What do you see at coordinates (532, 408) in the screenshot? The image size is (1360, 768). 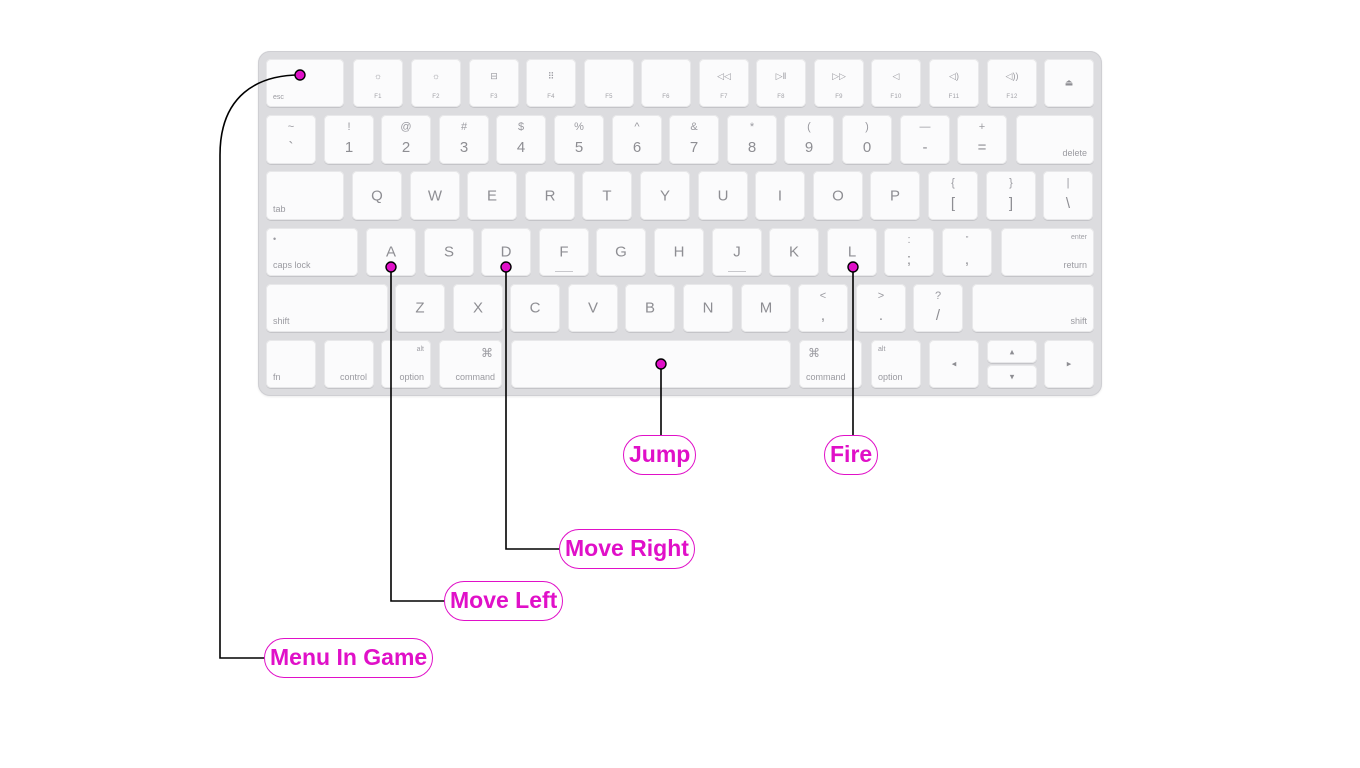 I see `connector-line-move-right` at bounding box center [532, 408].